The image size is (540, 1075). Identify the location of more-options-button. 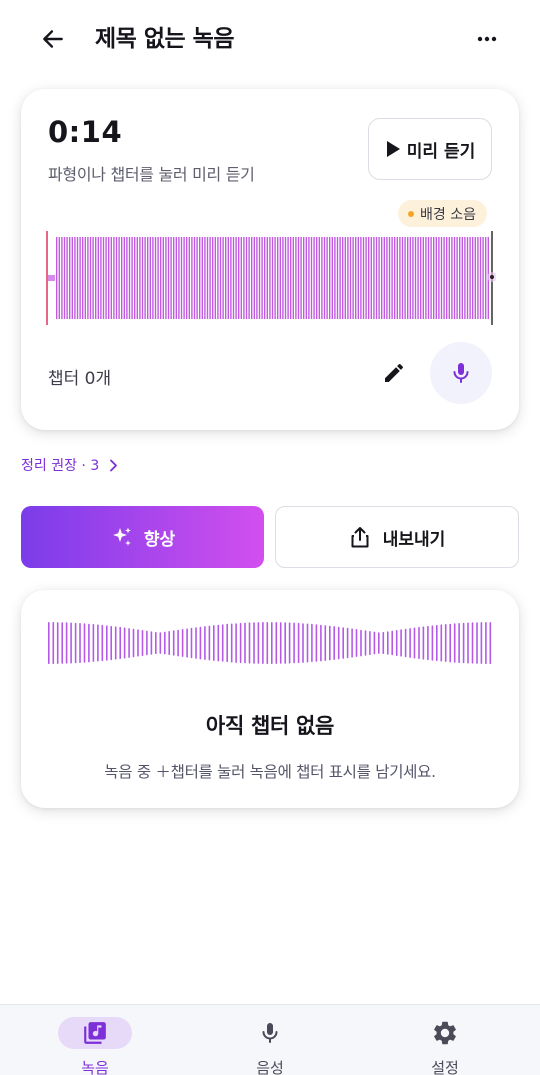
(487, 39).